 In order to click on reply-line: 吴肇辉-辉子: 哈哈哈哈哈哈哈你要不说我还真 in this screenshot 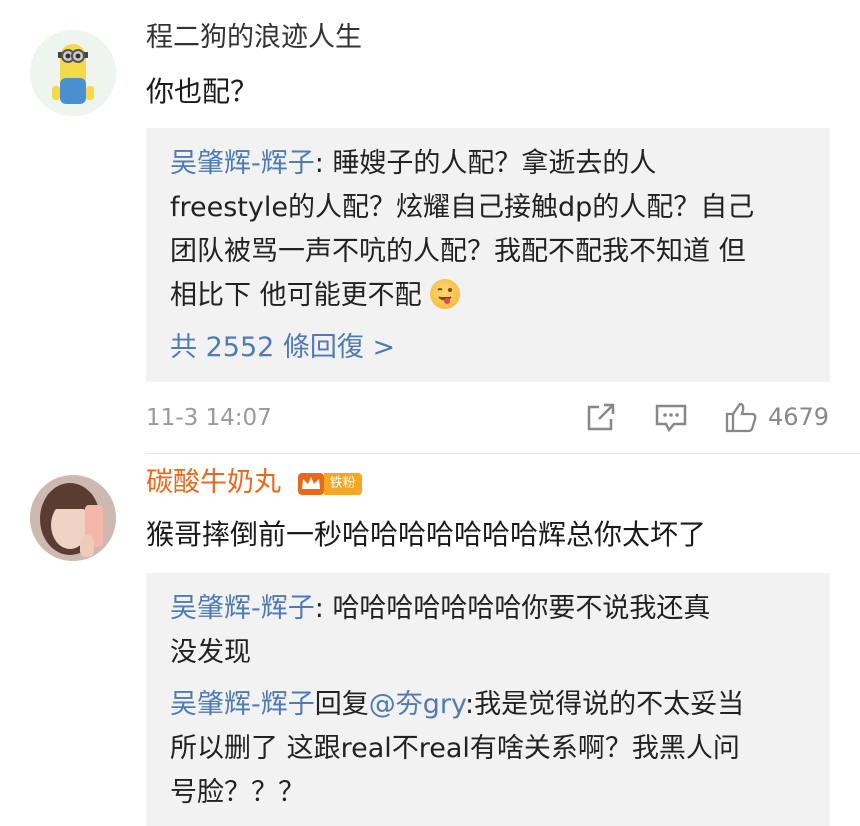, I will do `click(490, 609)`.